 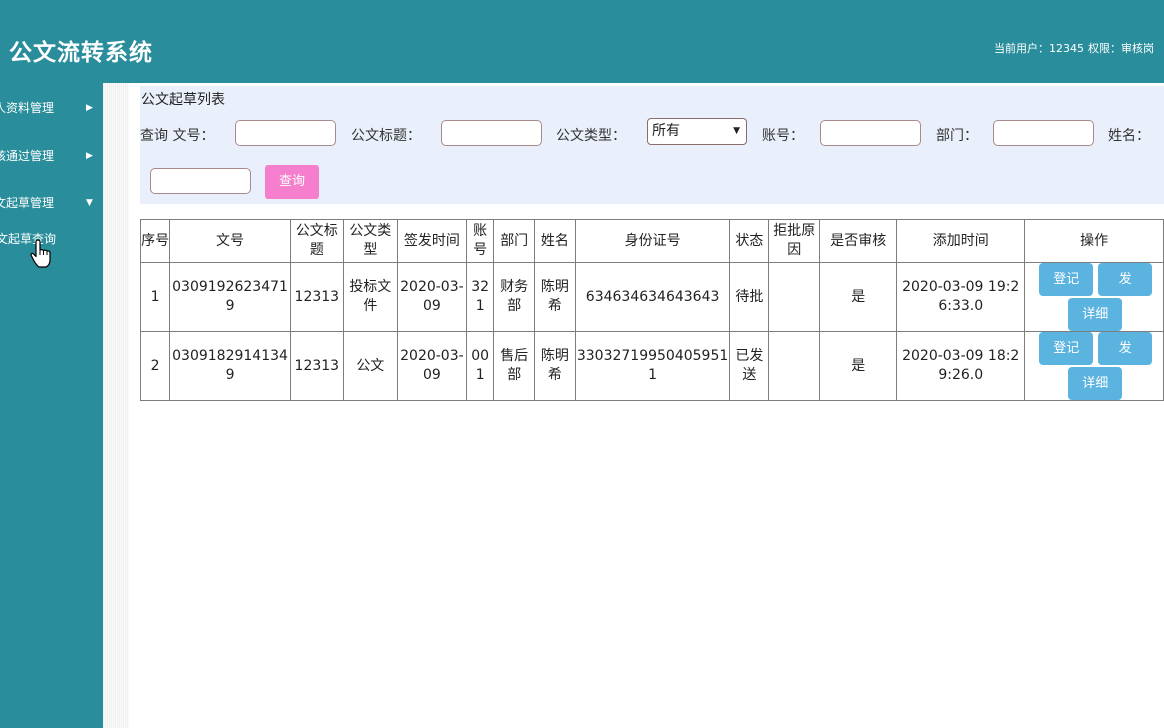 What do you see at coordinates (89, 203) in the screenshot?
I see `chevron-down-icon: ▼` at bounding box center [89, 203].